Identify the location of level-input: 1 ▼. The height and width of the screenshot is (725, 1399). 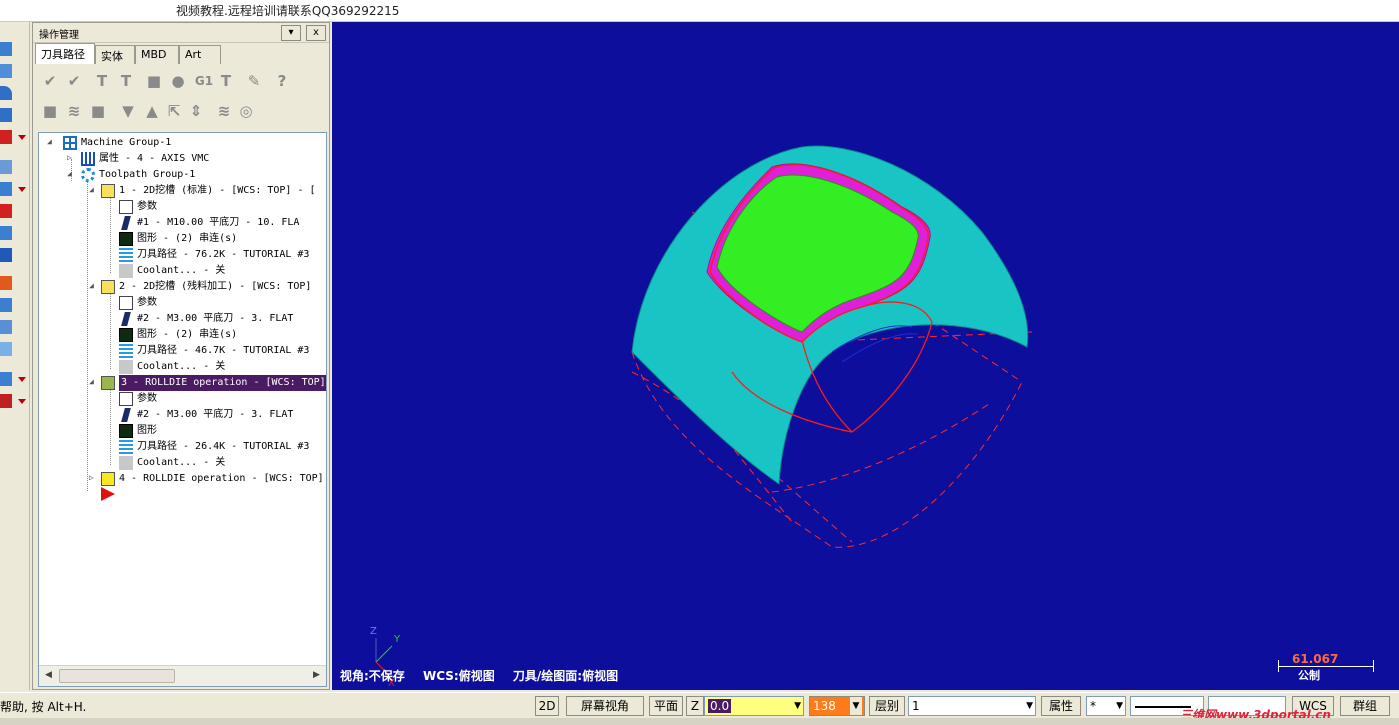
(972, 706).